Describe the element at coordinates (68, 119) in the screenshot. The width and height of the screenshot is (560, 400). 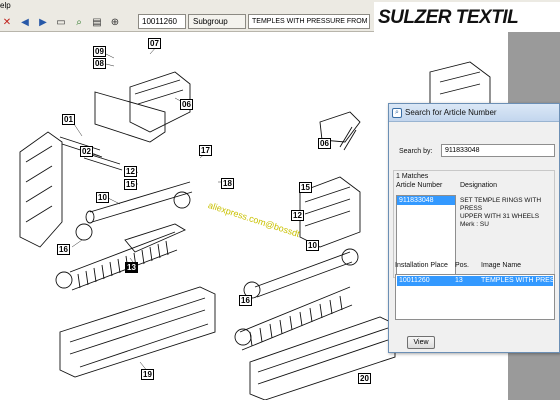
I see `callout-01: 01` at that location.